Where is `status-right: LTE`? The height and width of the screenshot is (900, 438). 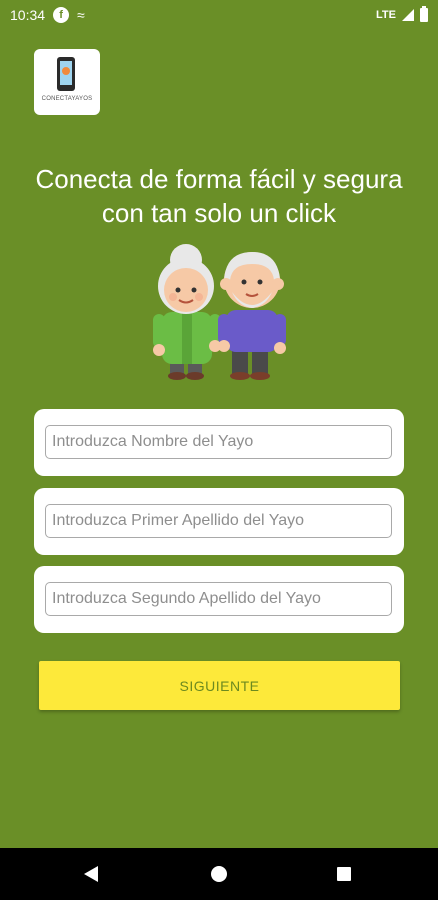 status-right: LTE is located at coordinates (402, 14).